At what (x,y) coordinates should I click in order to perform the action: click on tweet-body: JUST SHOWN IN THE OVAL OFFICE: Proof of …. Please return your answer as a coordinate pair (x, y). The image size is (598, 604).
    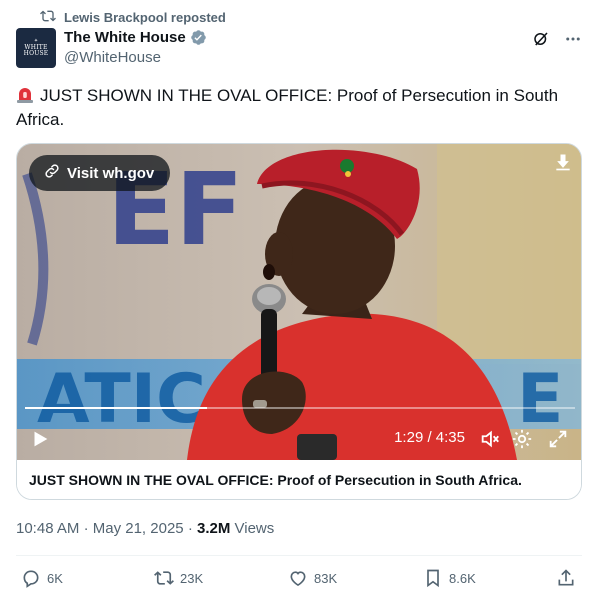
    Looking at the image, I should click on (287, 107).